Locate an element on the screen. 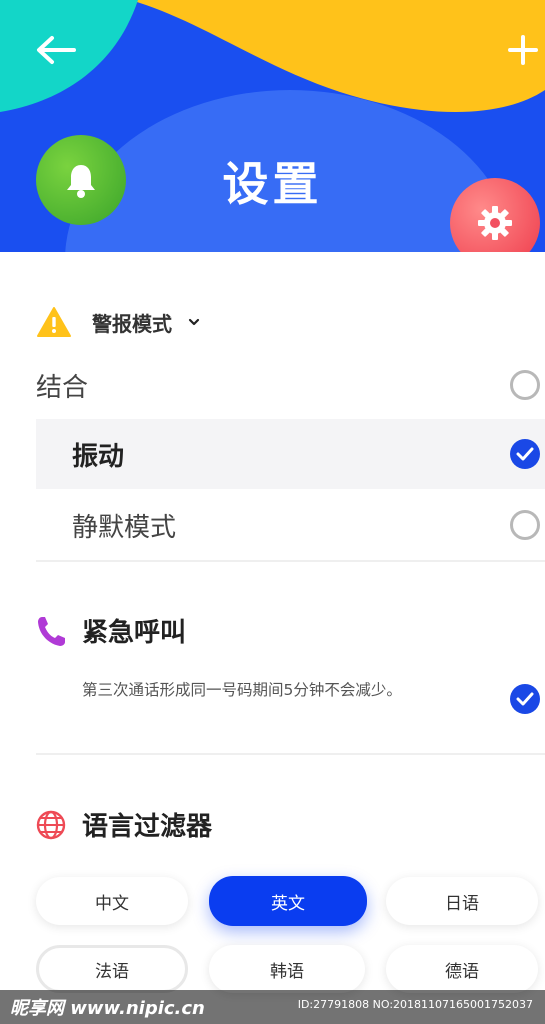 Image resolution: width=545 pixels, height=1024 pixels. alert-mode-label: 警报模式 is located at coordinates (132, 323).